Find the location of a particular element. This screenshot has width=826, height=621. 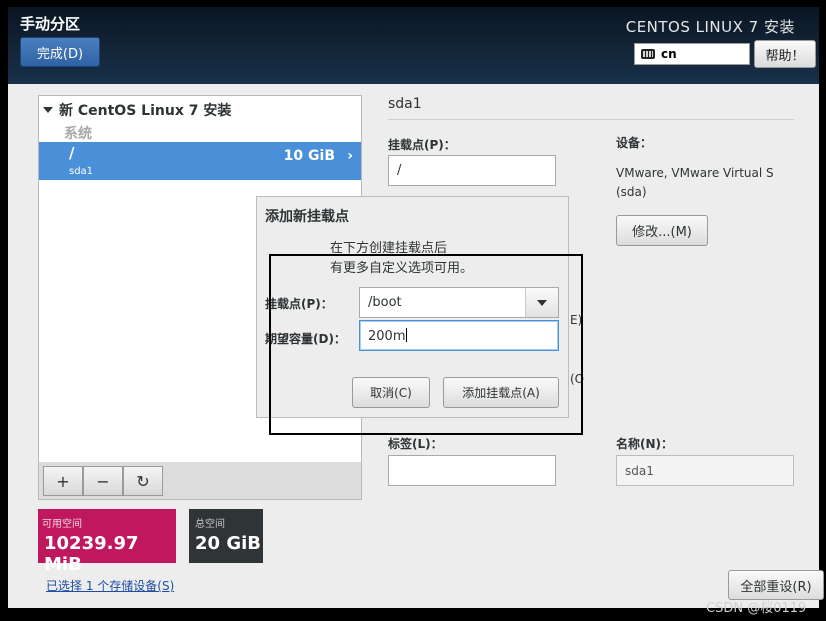

total-space-box: 总空间 20 GiB is located at coordinates (226, 536).